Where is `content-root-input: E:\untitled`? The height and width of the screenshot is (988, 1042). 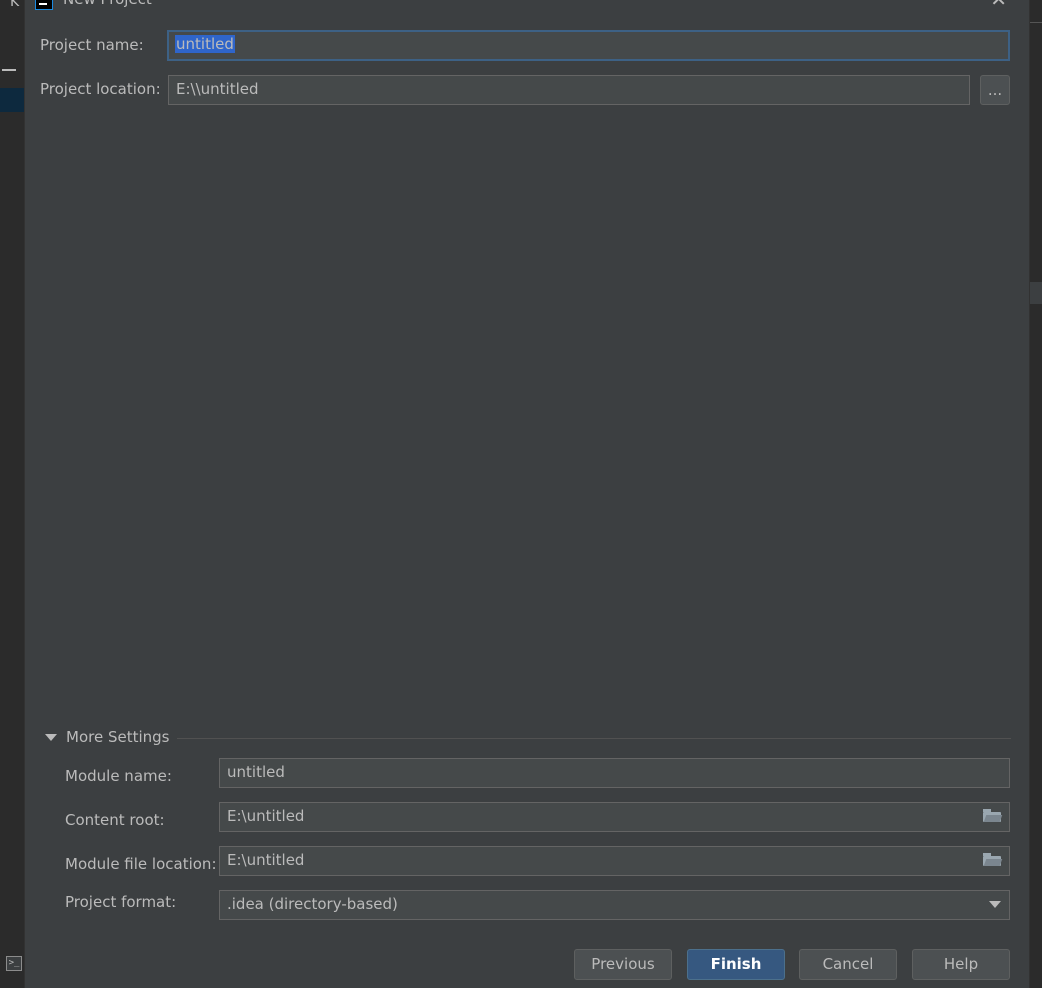 content-root-input: E:\untitled is located at coordinates (614, 817).